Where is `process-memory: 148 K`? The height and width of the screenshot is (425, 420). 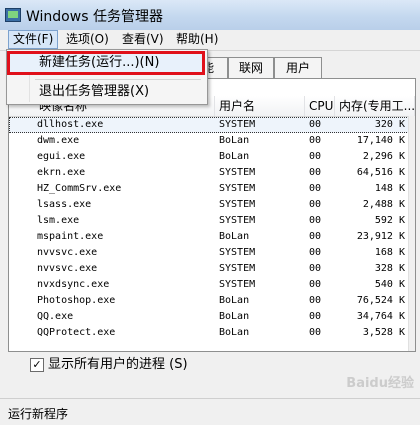 process-memory: 148 K is located at coordinates (389, 188).